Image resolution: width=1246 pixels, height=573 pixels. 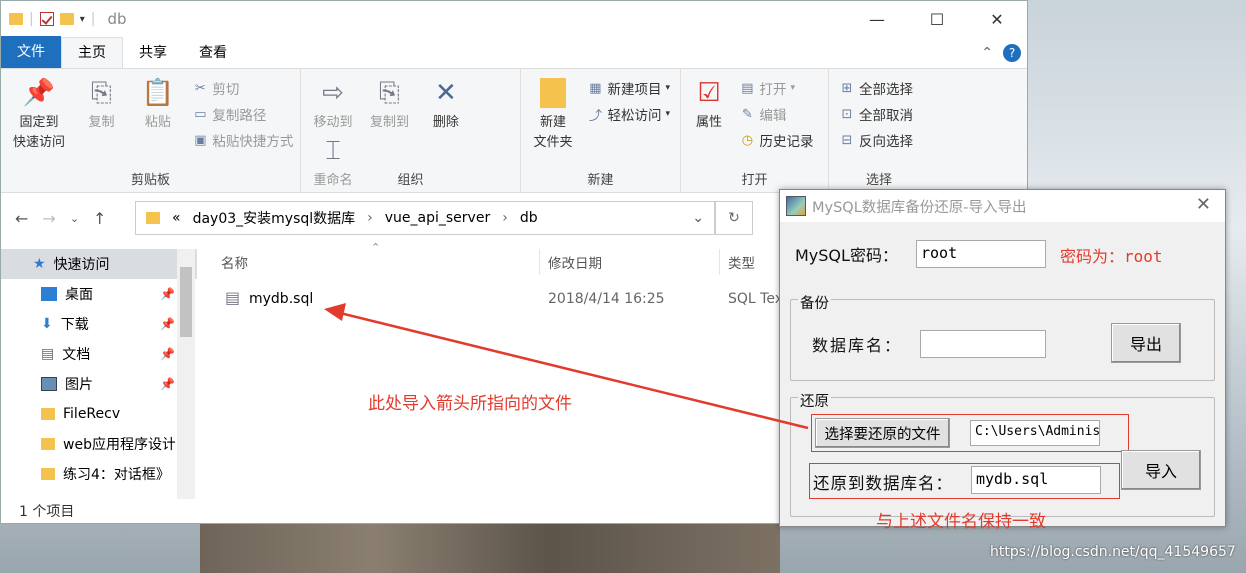 I want to click on properties-button: ☑ 属性, so click(x=709, y=104).